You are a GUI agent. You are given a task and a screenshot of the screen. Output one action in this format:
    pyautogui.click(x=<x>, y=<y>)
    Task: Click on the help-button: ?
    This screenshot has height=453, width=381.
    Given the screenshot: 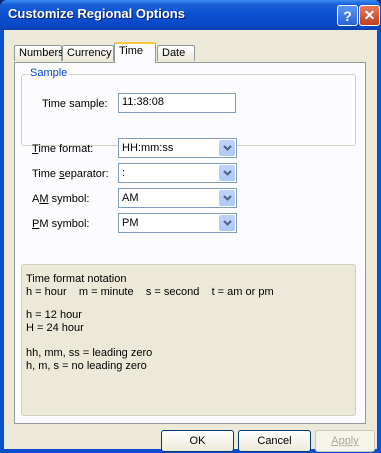 What is the action you would take?
    pyautogui.click(x=347, y=15)
    